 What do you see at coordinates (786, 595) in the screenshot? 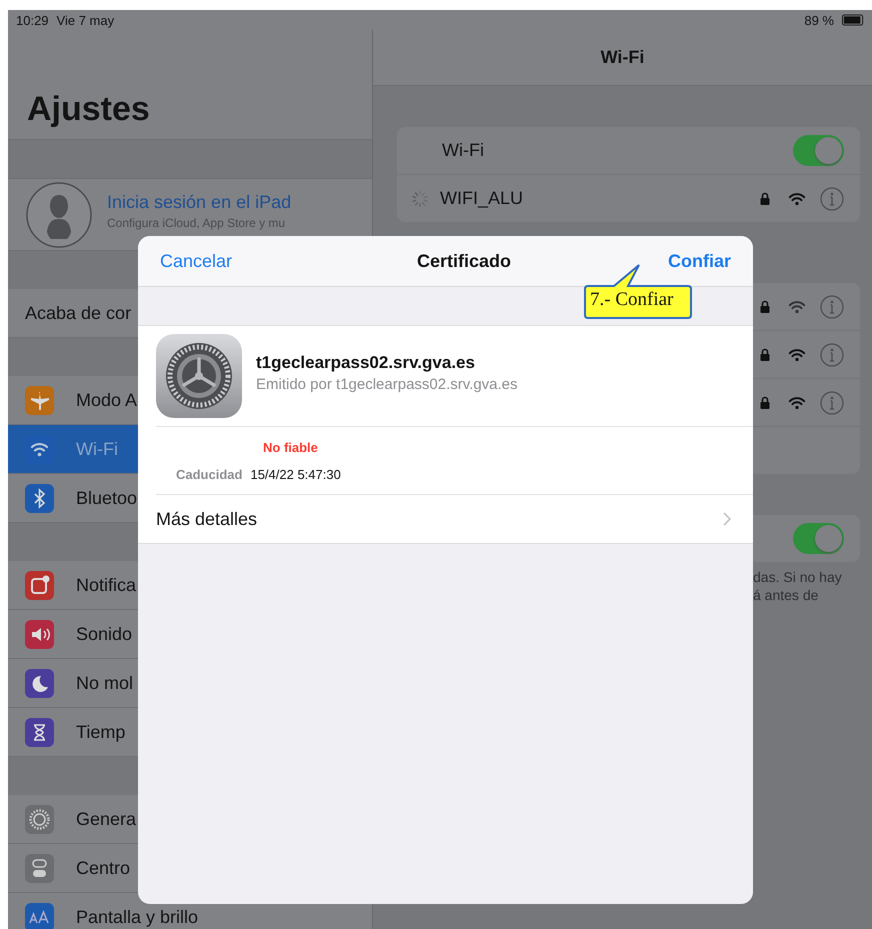
I see `footnote-line: á antes de` at bounding box center [786, 595].